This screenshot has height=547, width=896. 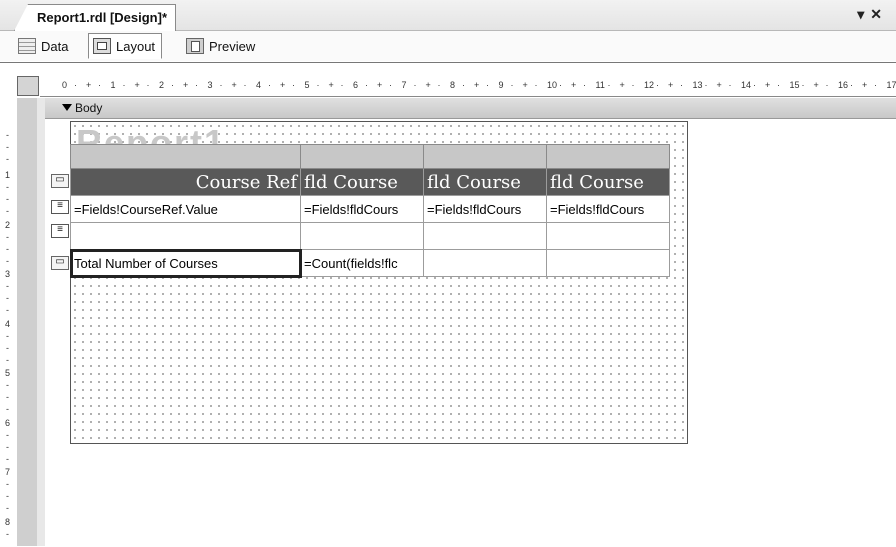 I want to click on footer-cell-selected: Total Number of Courses, so click(x=186, y=263).